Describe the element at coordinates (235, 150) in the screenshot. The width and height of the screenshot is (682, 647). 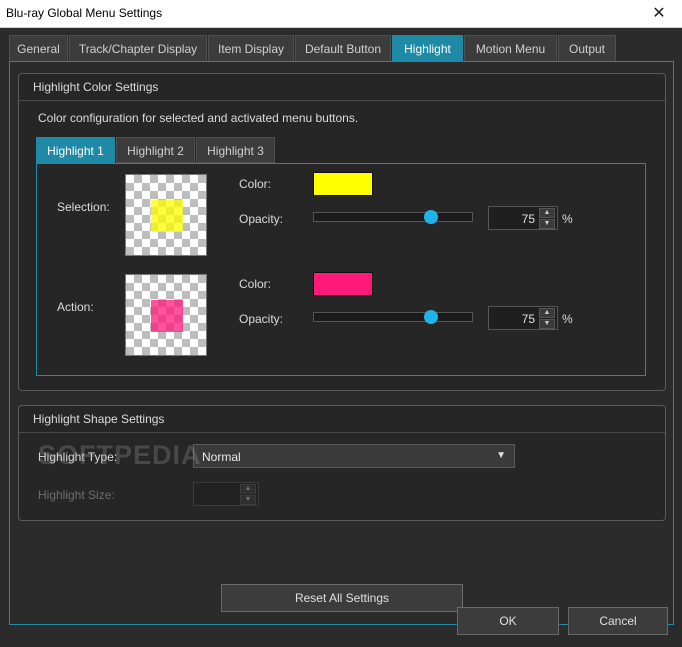
I see `subtab-highlight-3: Highlight 3` at that location.